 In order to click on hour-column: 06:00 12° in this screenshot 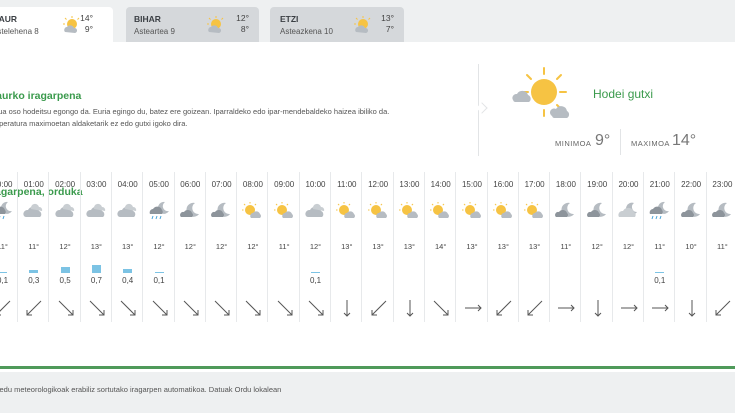, I will do `click(190, 247)`.